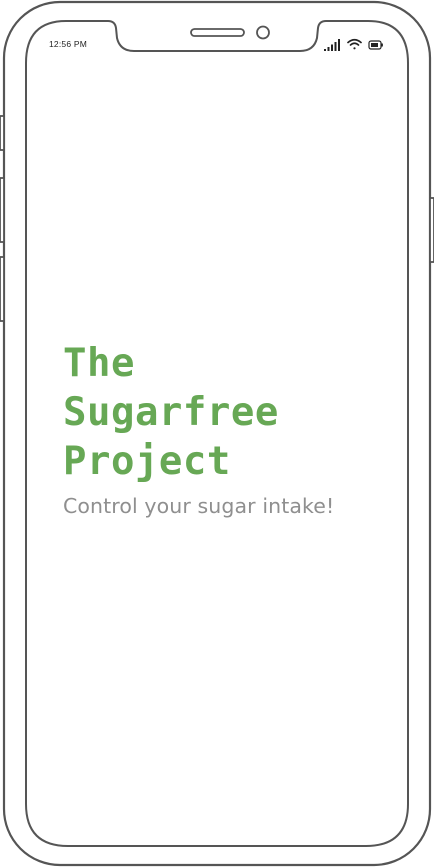  What do you see at coordinates (375, 45) in the screenshot?
I see `battery-icon` at bounding box center [375, 45].